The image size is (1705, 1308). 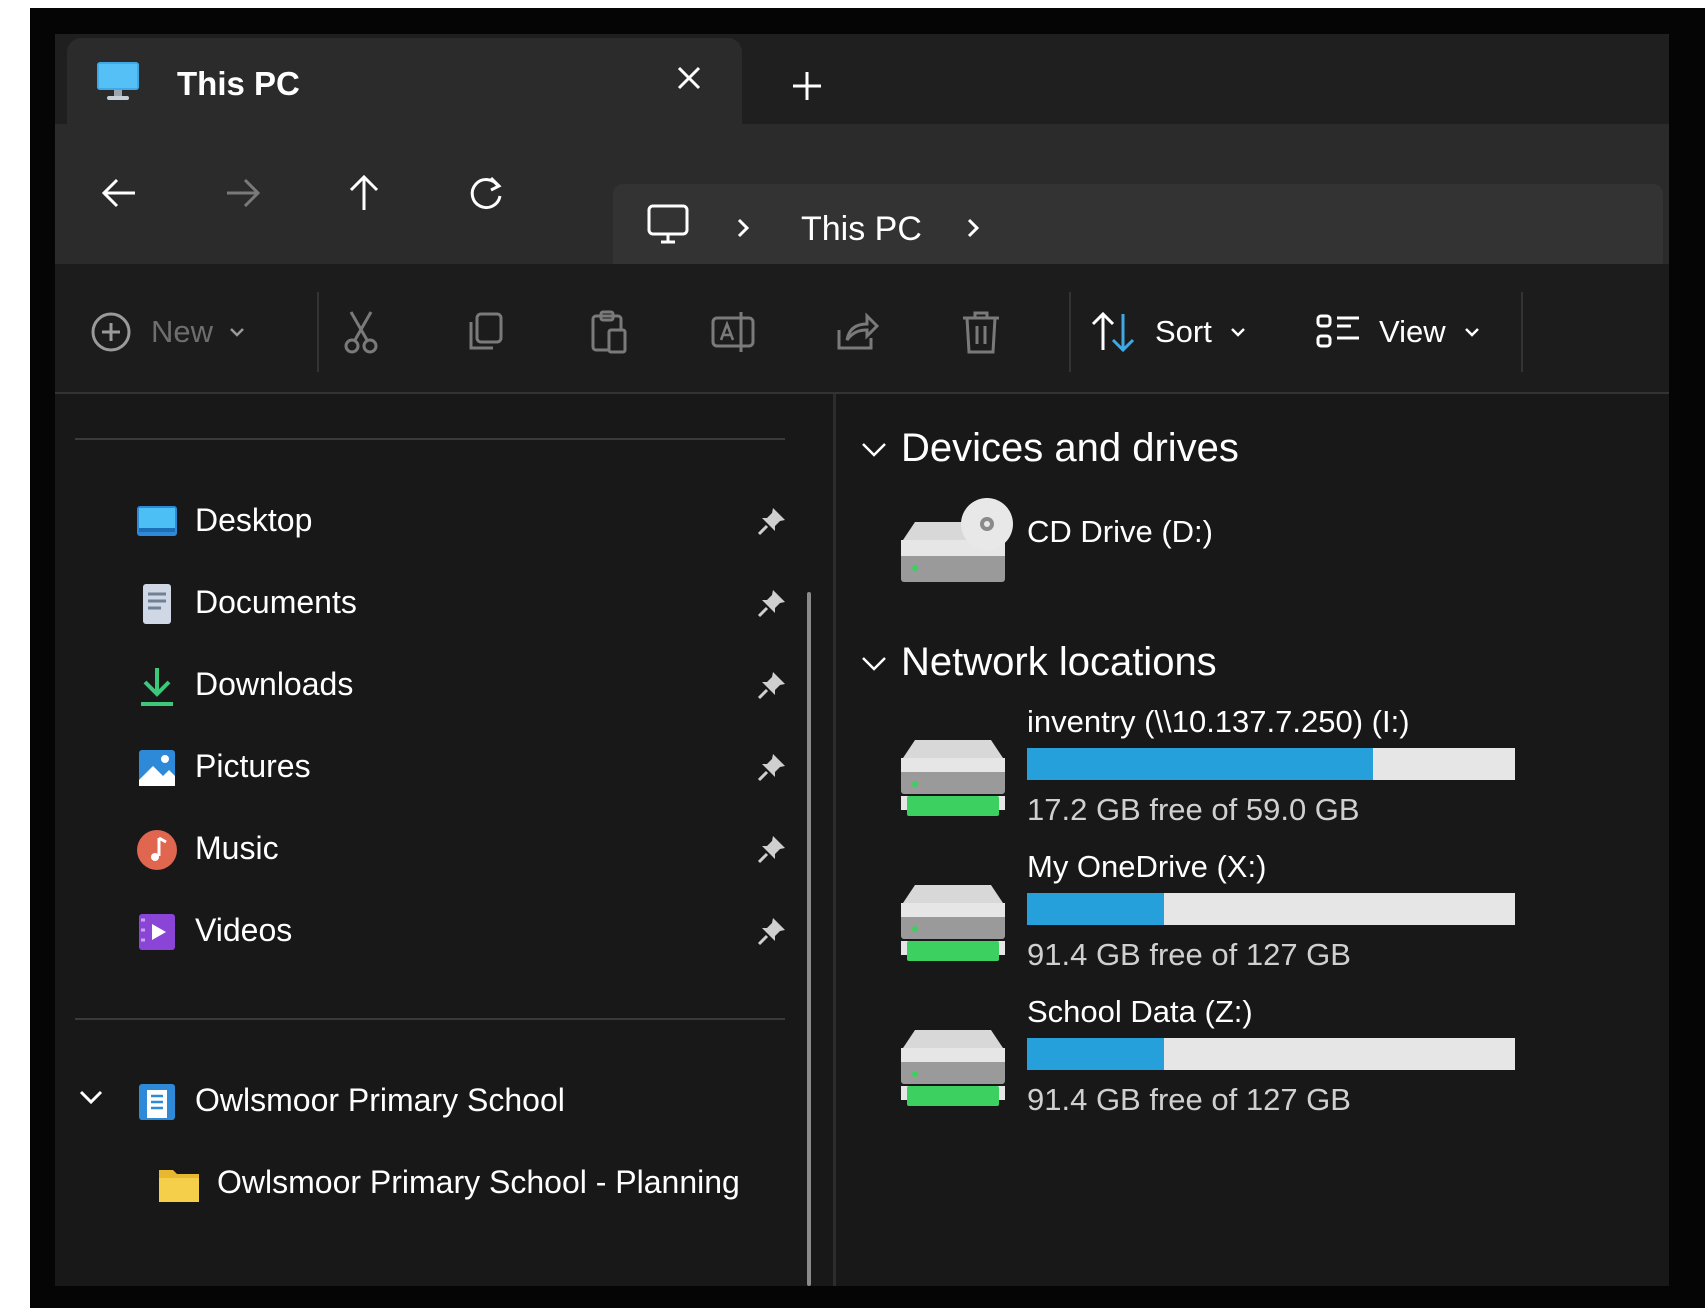 What do you see at coordinates (807, 86) in the screenshot?
I see `new-tab-icon` at bounding box center [807, 86].